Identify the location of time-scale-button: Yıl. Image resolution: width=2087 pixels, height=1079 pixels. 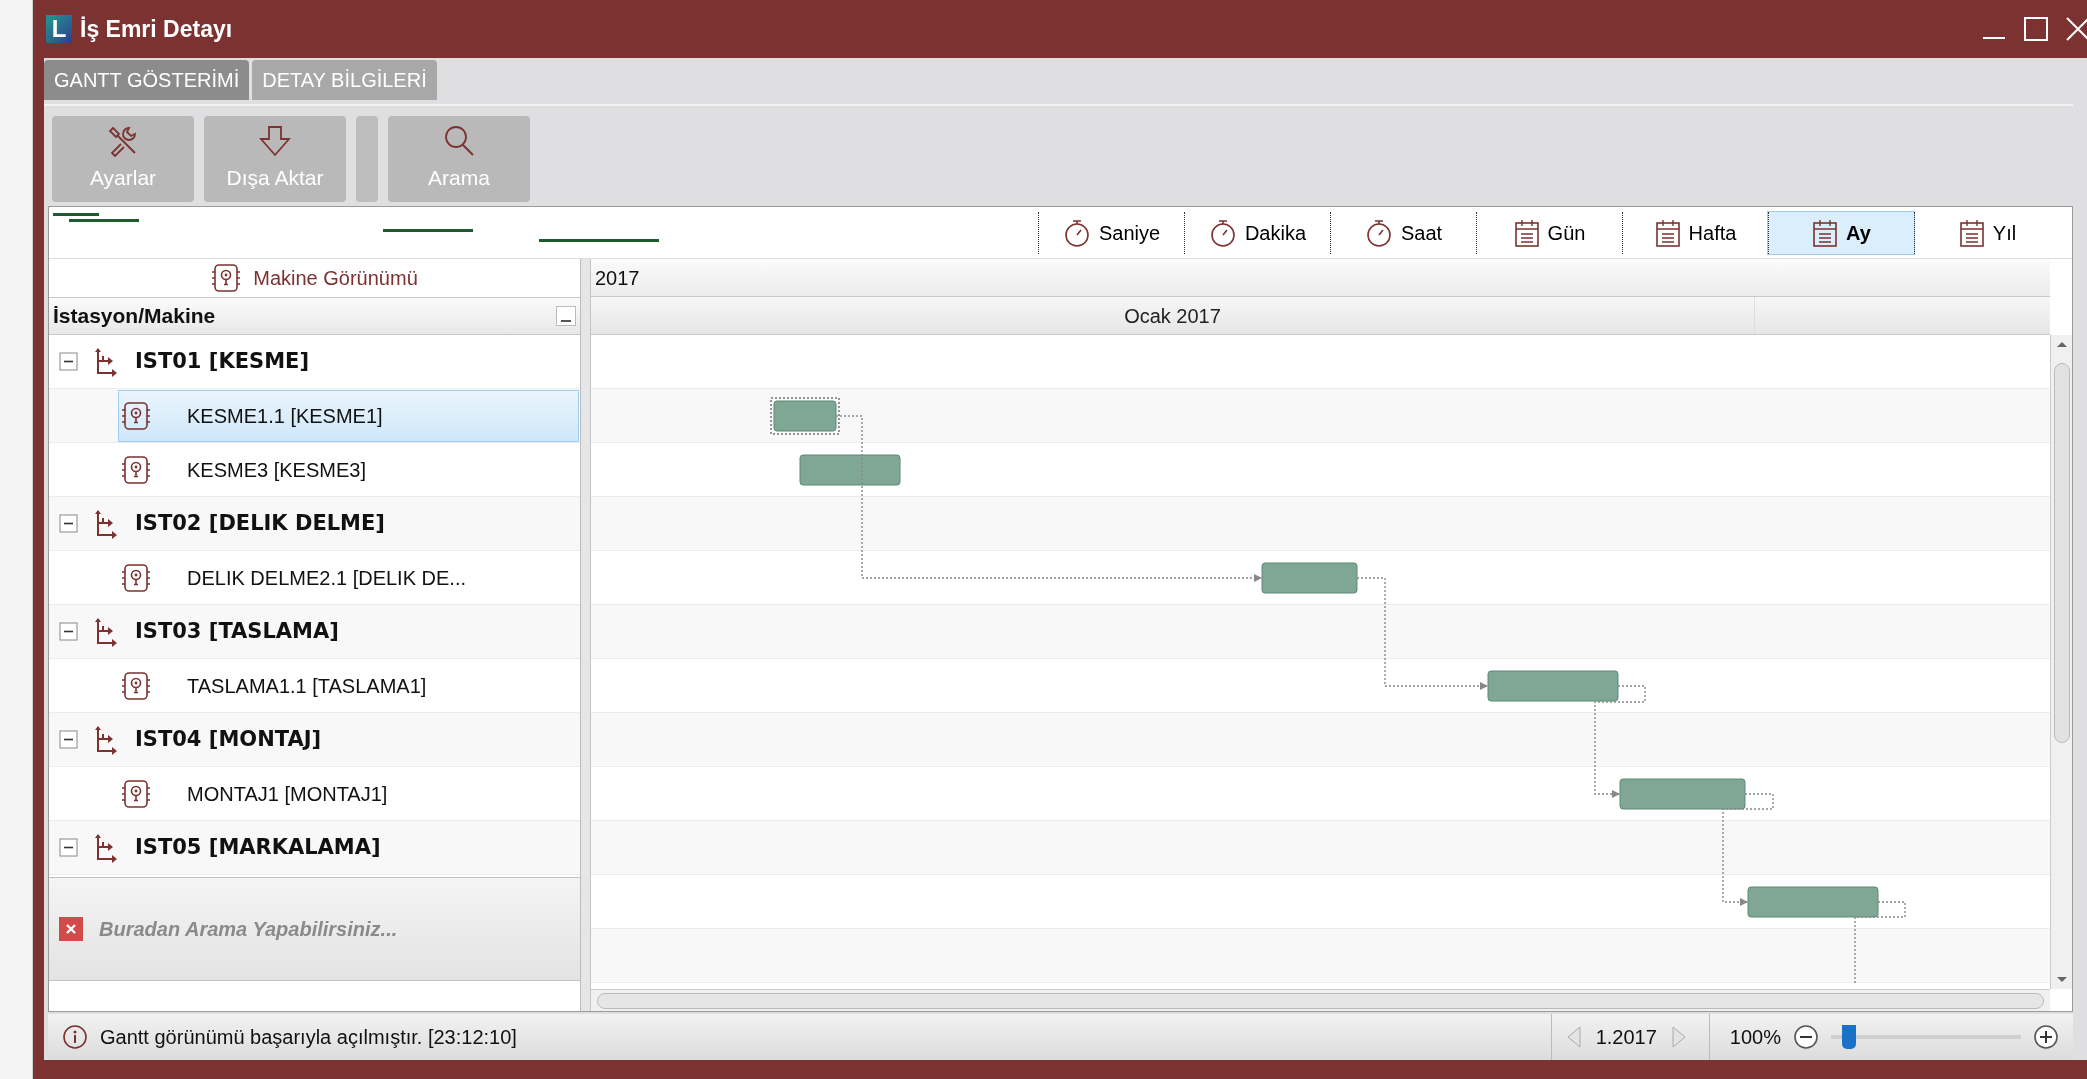
(1987, 232).